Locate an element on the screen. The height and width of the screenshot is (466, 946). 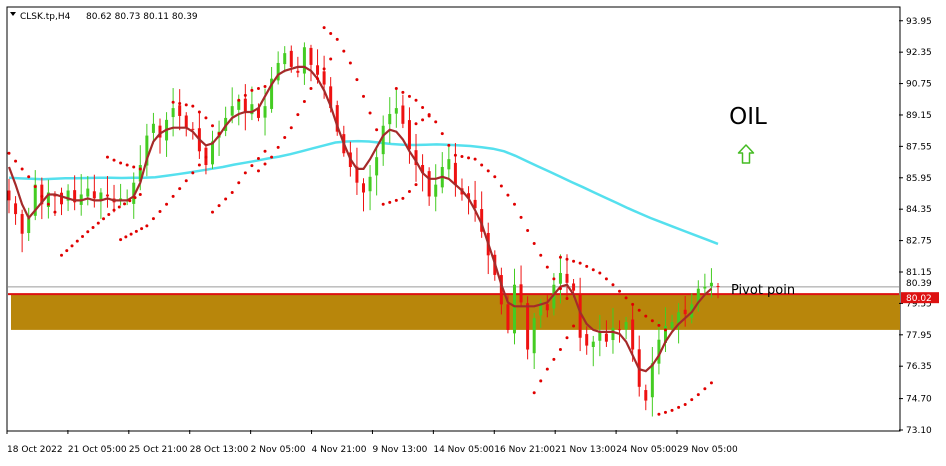
y-tick-label: 82.75 is located at coordinates (919, 242).